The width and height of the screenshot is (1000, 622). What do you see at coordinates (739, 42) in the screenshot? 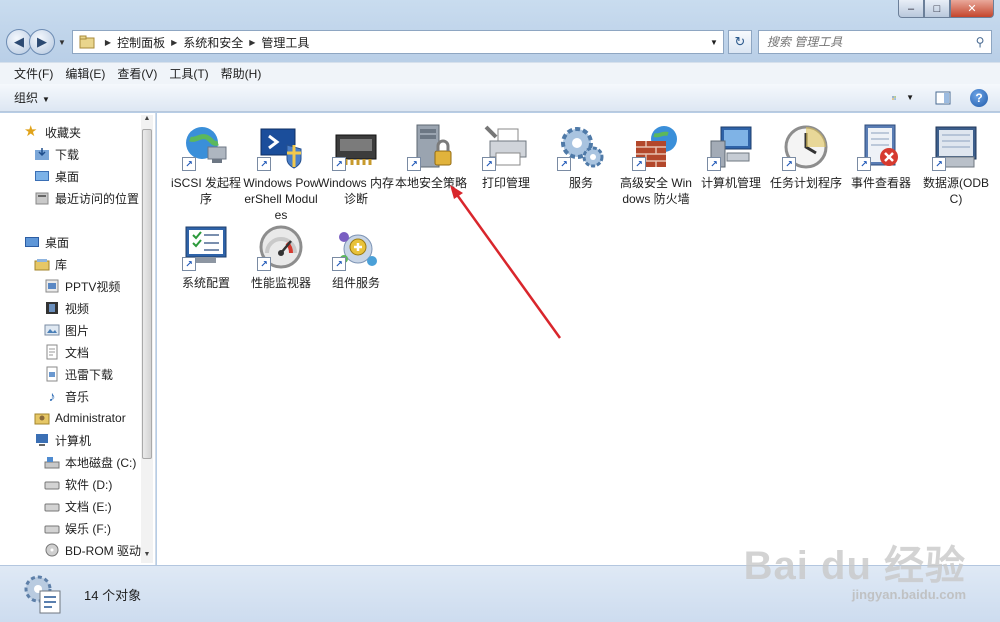
I see `refresh-button: ↻` at bounding box center [739, 42].